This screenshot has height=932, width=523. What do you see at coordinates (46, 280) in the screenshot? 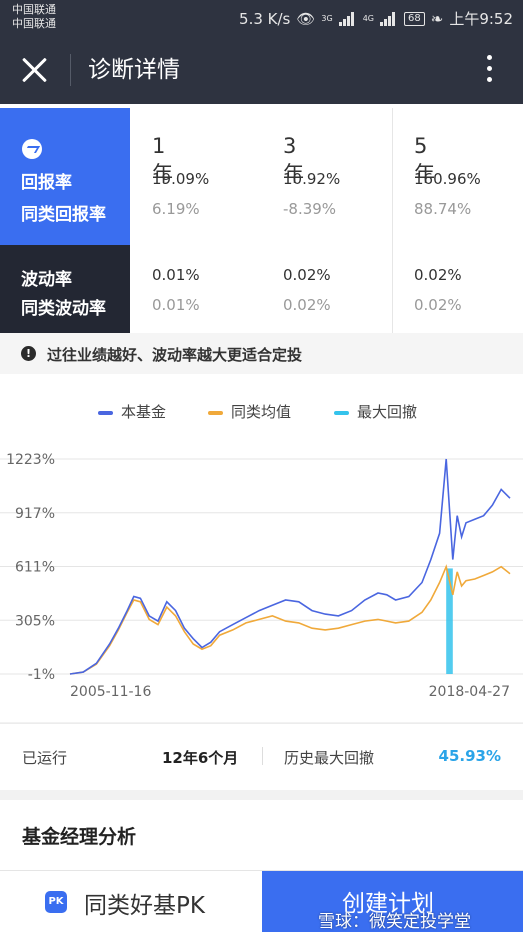
I see `volatility-label: 波动率` at bounding box center [46, 280].